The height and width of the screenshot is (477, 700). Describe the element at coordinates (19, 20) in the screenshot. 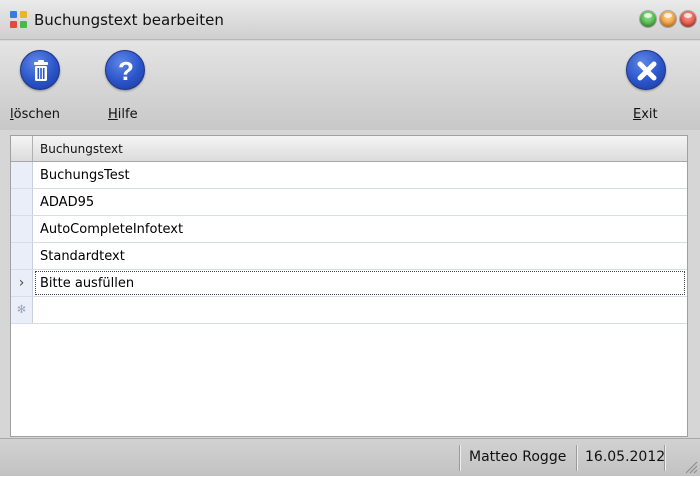

I see `app-icon` at that location.